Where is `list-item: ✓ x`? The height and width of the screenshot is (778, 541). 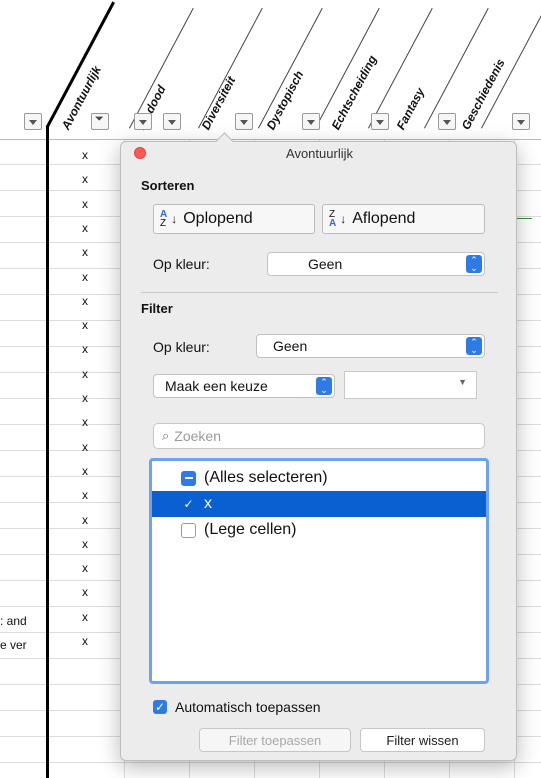 list-item: ✓ x is located at coordinates (319, 504).